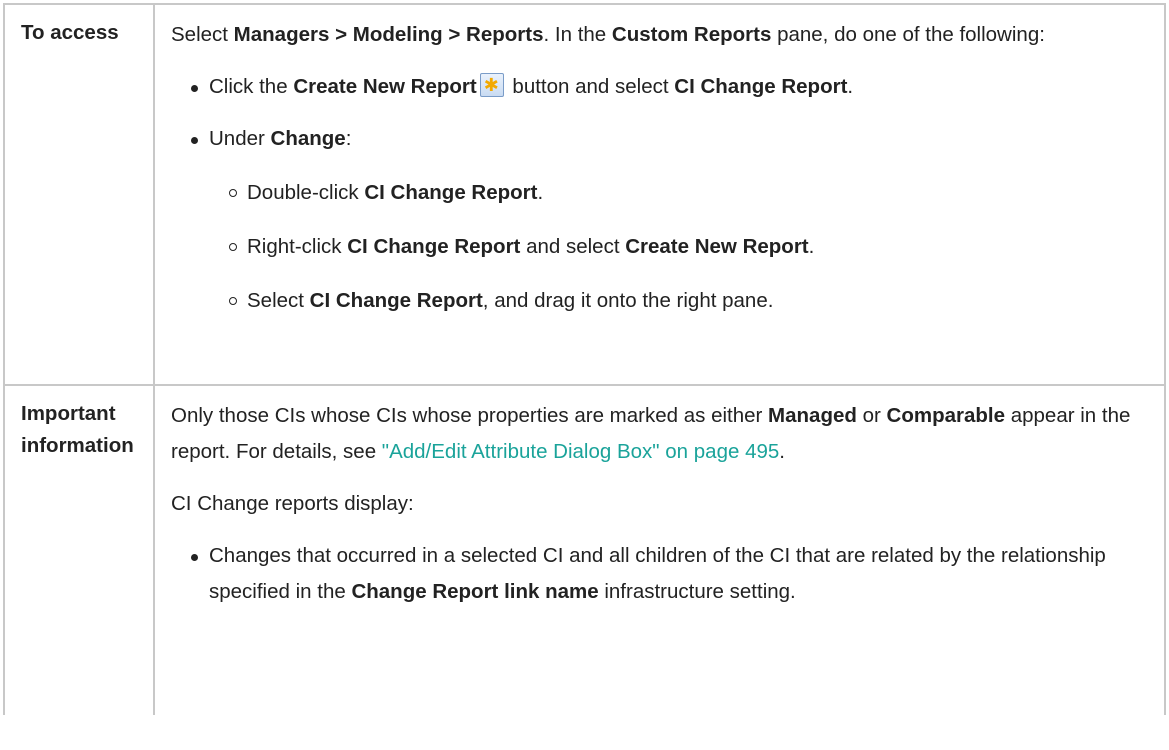  What do you see at coordinates (79, 194) in the screenshot?
I see `to-access-label: To access` at bounding box center [79, 194].